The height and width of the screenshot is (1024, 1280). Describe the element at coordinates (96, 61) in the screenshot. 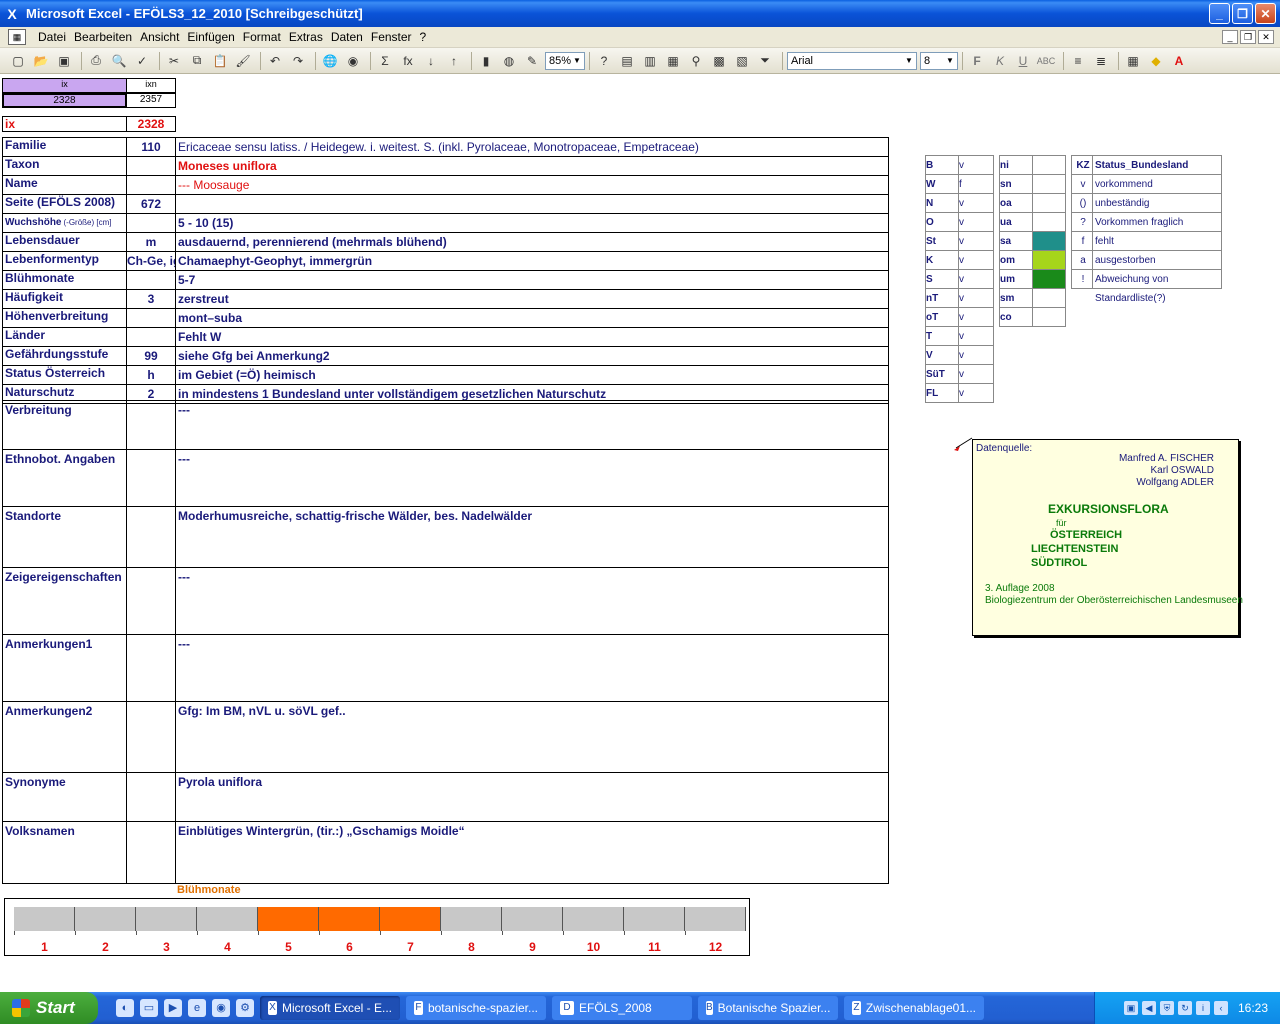

I see `print-icon: ⎙` at that location.